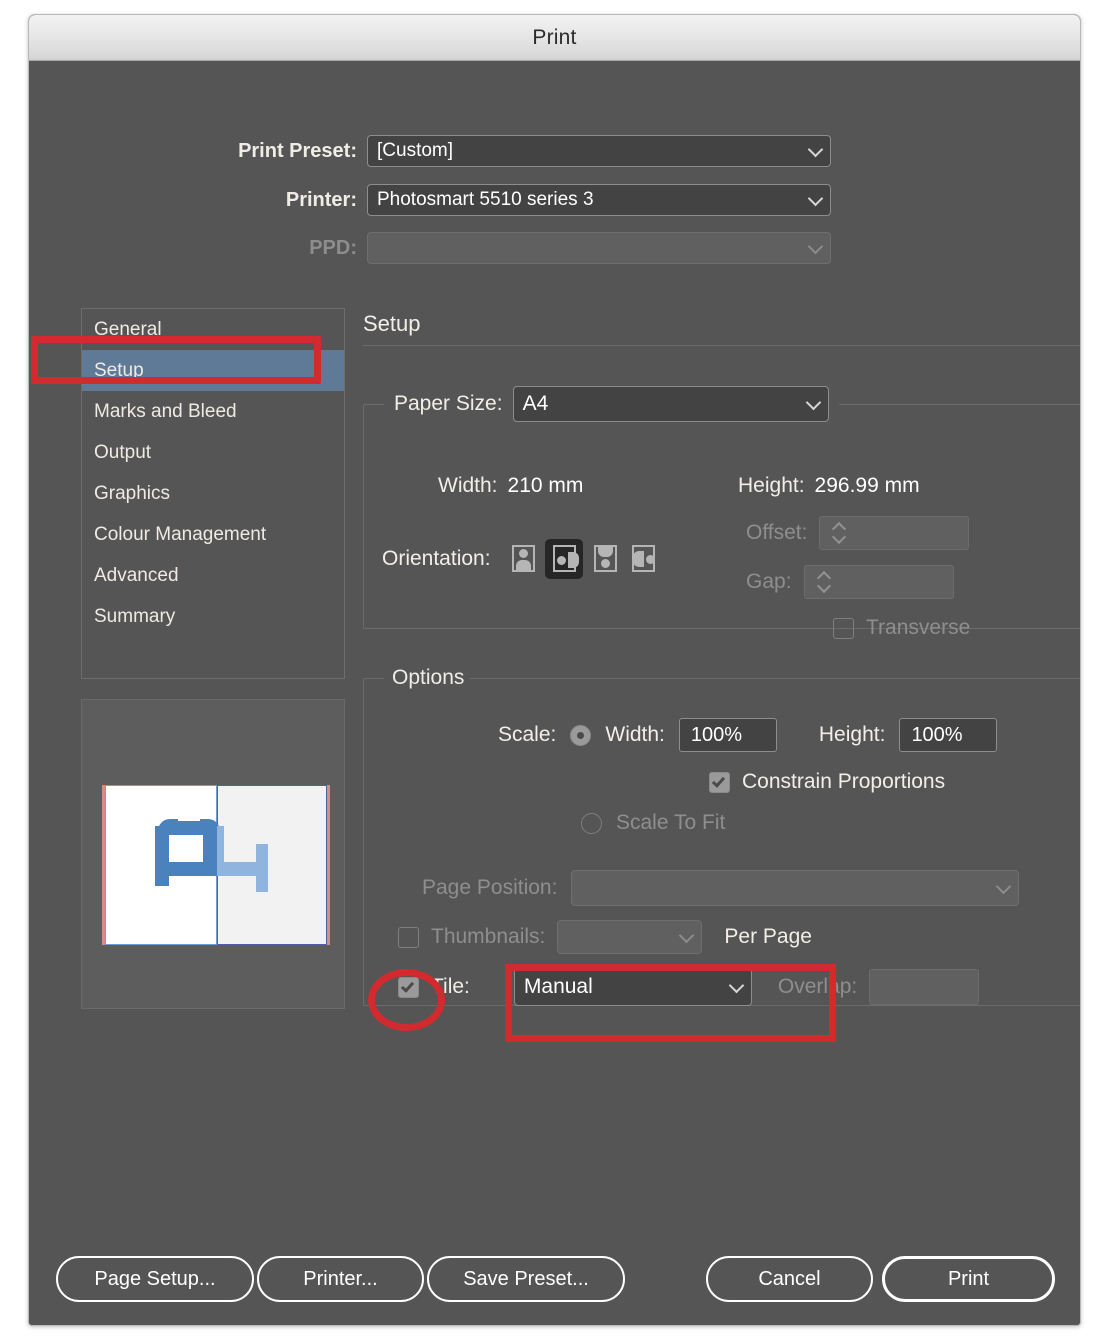 This screenshot has height=1336, width=1098. Describe the element at coordinates (768, 936) in the screenshot. I see `thumbnails-per-page-label: Per Page` at that location.